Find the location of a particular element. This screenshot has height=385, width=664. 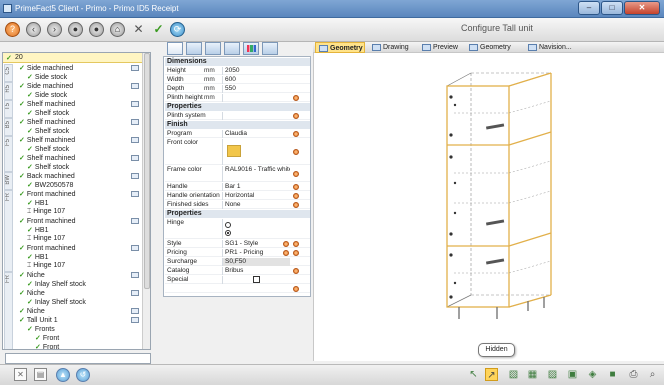

shaded-icon: ▣ is located at coordinates (572, 374).